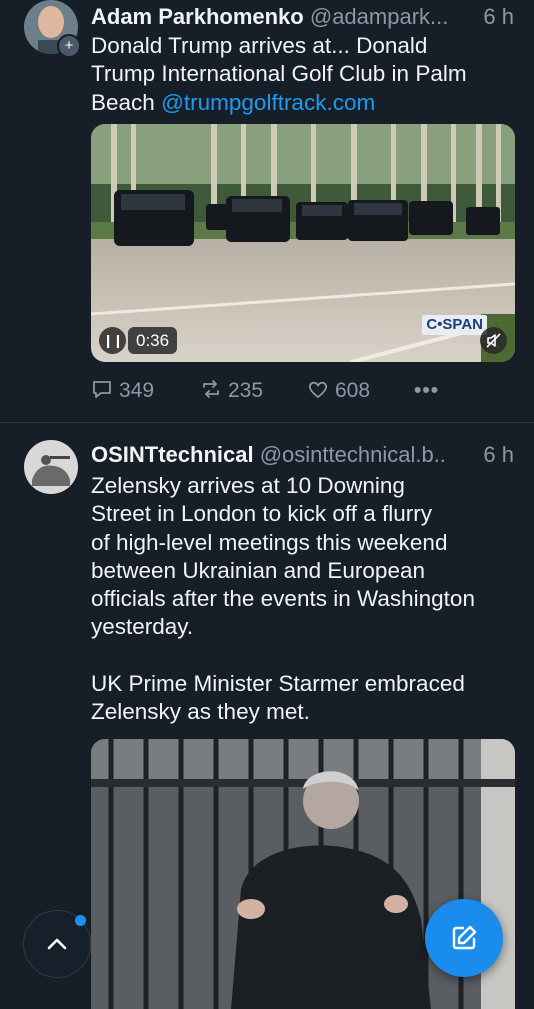 The width and height of the screenshot is (534, 1009). What do you see at coordinates (112, 340) in the screenshot?
I see `pause-icon: ❙❙` at bounding box center [112, 340].